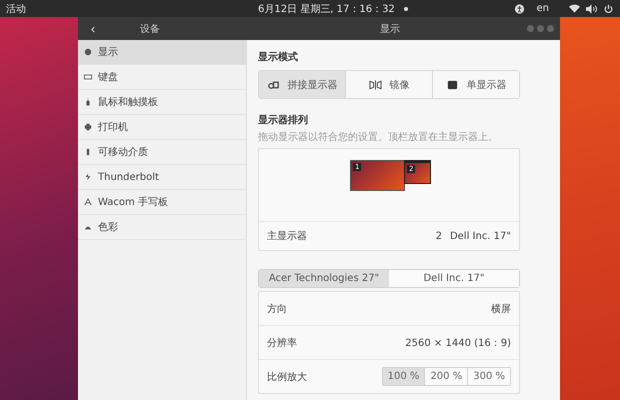 Image resolution: width=620 pixels, height=400 pixels. I want to click on monitor-tab: Dell Inc. 17", so click(454, 278).